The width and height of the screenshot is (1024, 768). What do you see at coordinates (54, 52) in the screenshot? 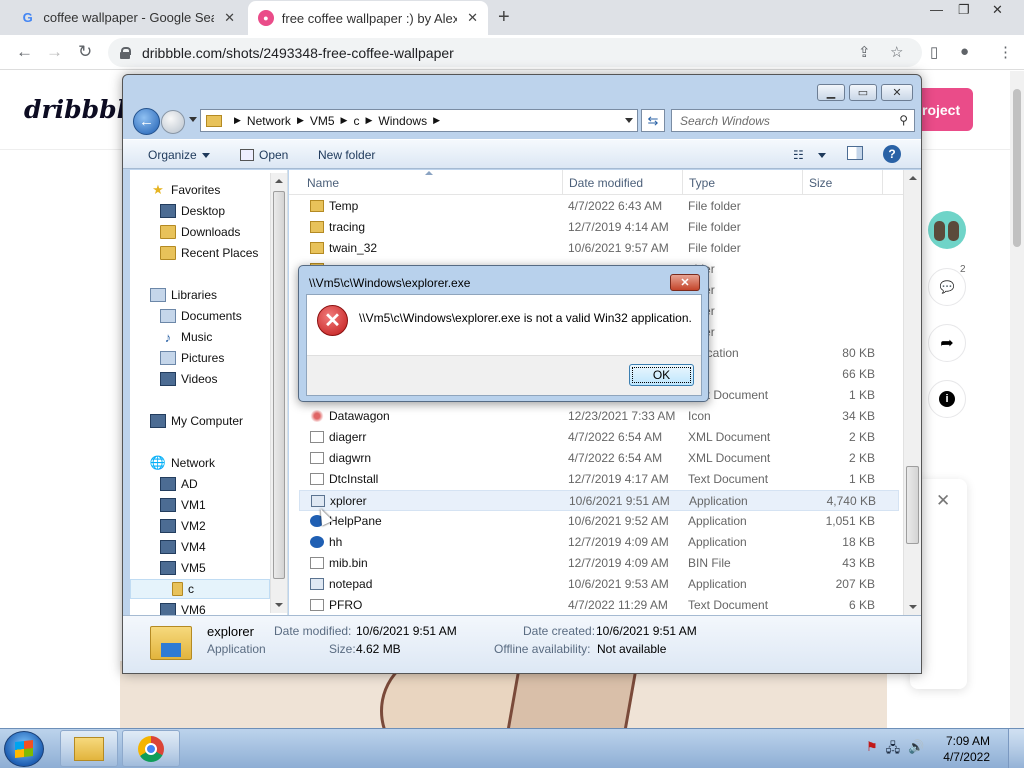
I see `forward-arrow-icon: →` at bounding box center [54, 52].